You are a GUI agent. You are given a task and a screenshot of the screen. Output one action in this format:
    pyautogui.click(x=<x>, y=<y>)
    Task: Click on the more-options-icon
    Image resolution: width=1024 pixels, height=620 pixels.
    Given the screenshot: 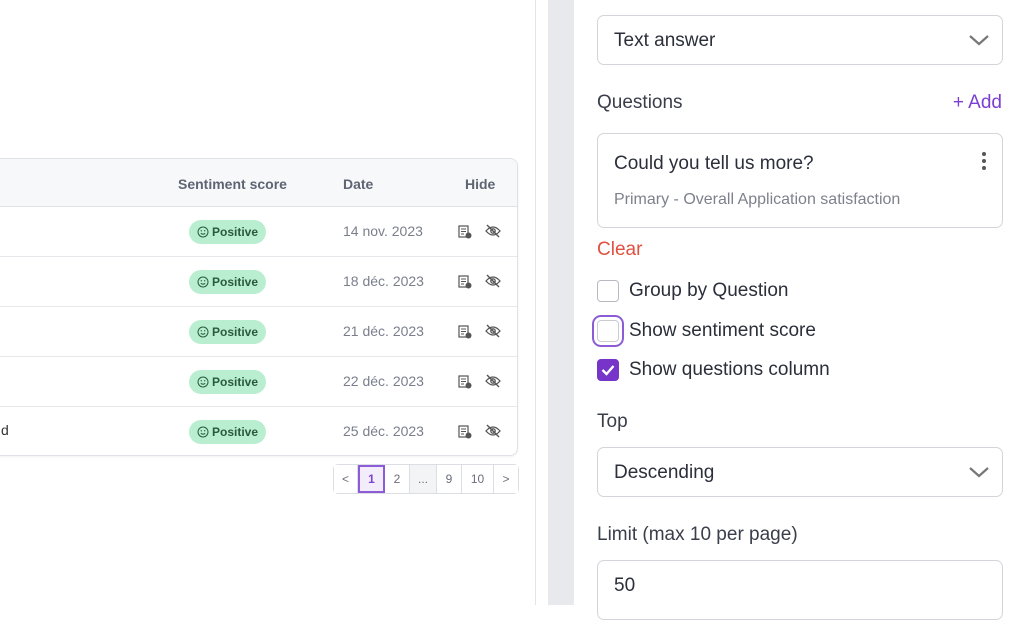 What is the action you would take?
    pyautogui.click(x=984, y=162)
    